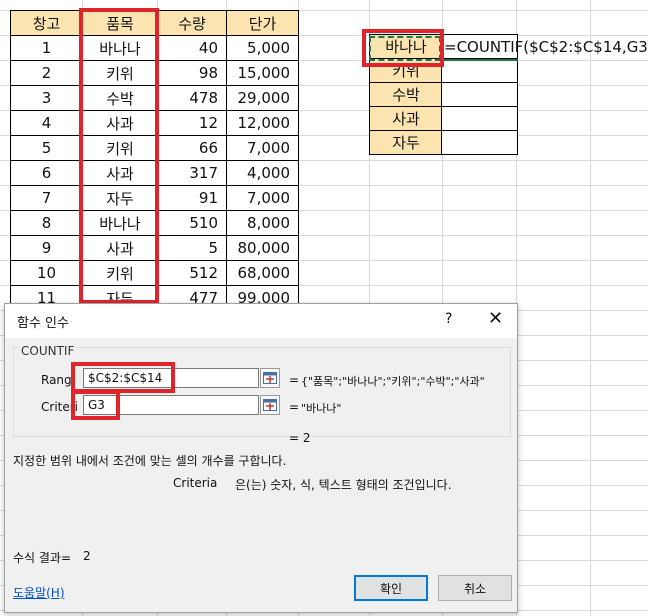  Describe the element at coordinates (192, 273) in the screenshot. I see `table-cell: 512` at that location.